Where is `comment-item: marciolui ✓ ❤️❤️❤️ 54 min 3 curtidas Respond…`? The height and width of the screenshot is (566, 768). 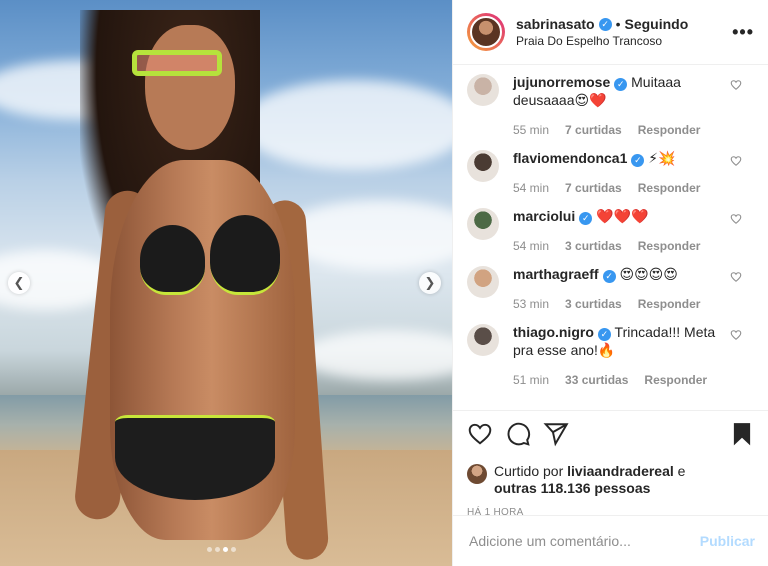
comment-item: marciolui ✓ ❤️❤️❤️ 54 min 3 curtidas Respond… is located at coordinates (610, 230).